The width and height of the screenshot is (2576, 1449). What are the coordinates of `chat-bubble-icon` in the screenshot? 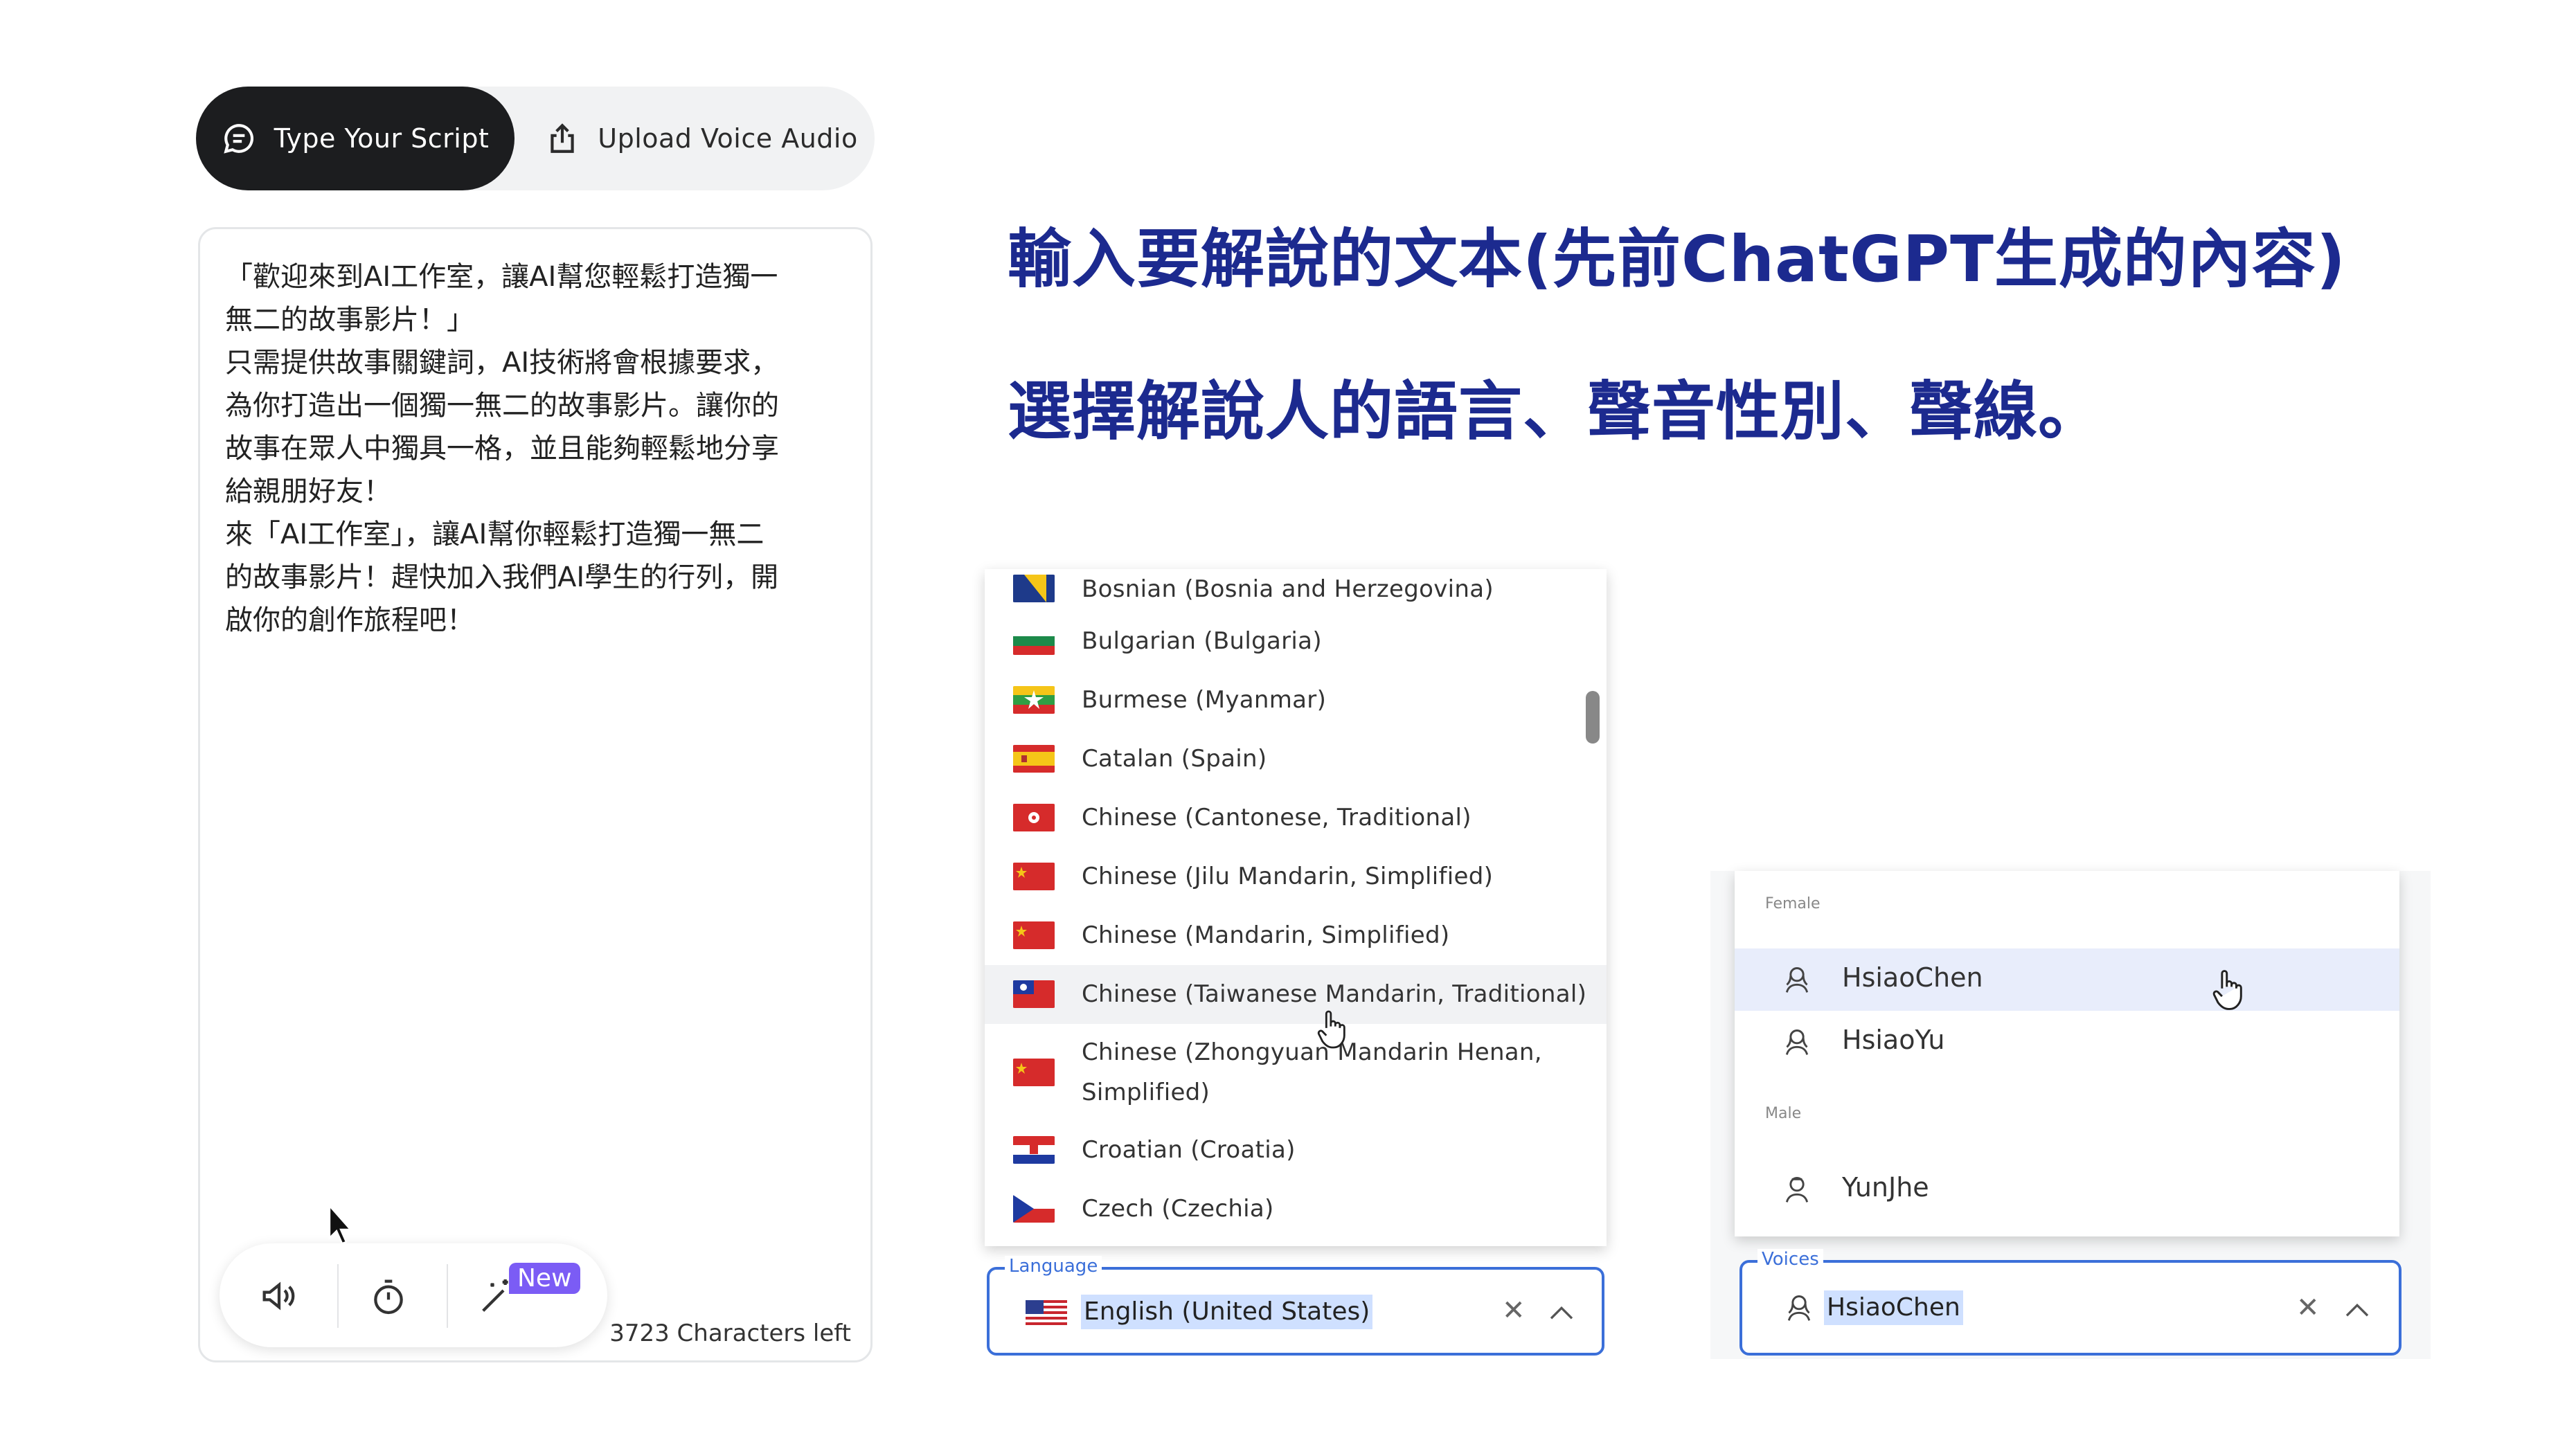 It's located at (238, 139).